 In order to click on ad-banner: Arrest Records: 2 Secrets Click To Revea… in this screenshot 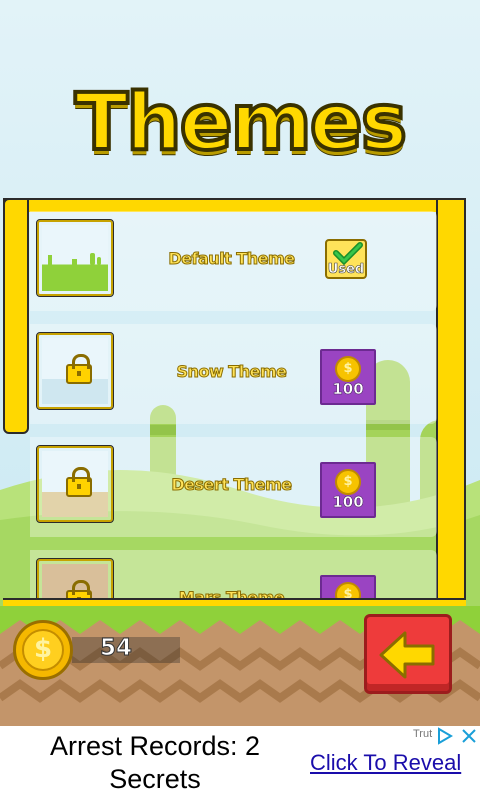, I will do `click(240, 763)`.